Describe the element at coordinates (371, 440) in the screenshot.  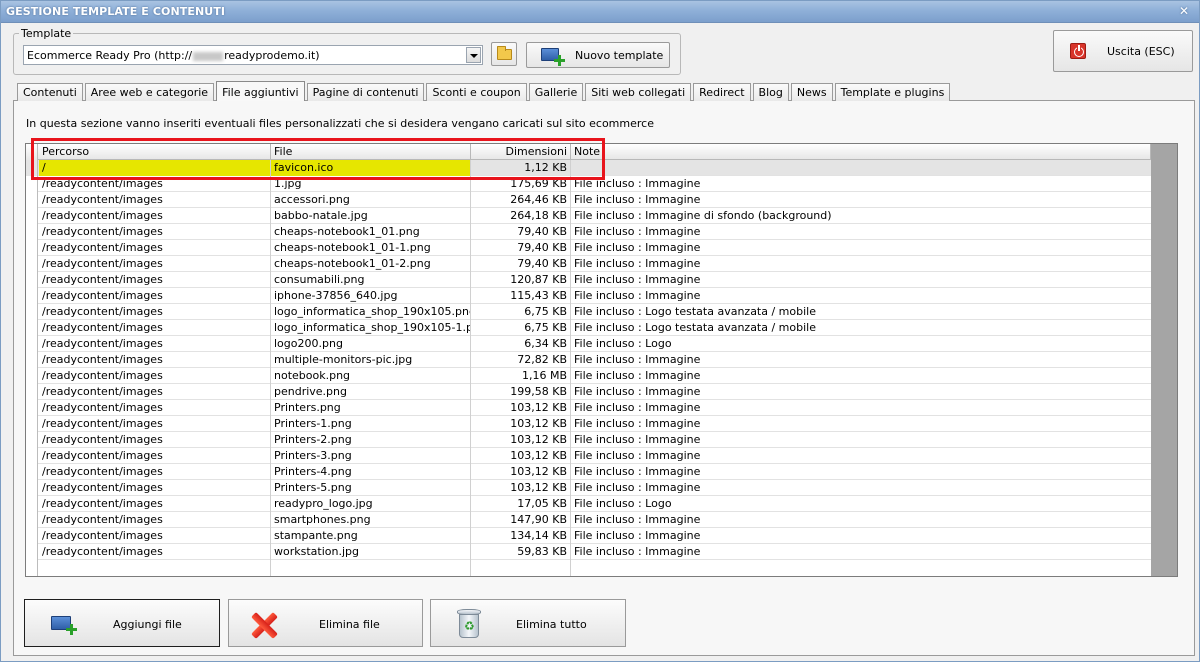
I see `cell-file: Printers-2.png` at that location.